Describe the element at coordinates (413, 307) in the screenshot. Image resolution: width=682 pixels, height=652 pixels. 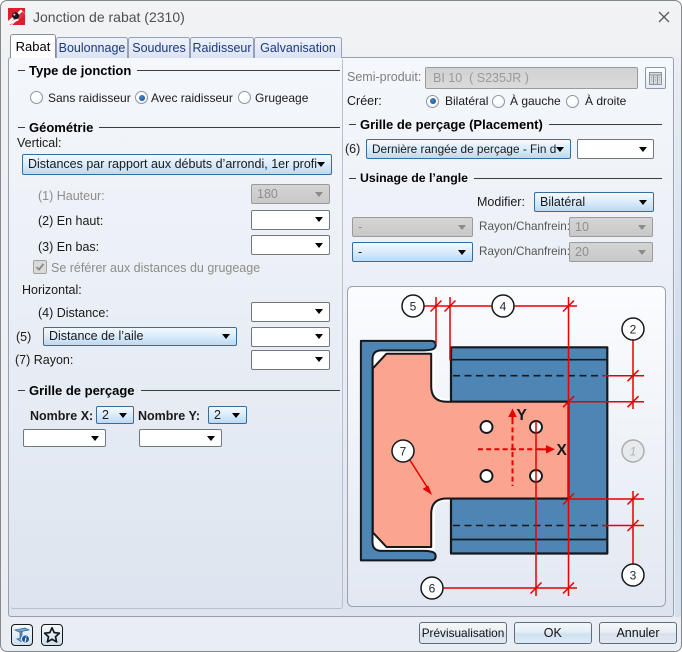
I see `svg-text: 5` at that location.